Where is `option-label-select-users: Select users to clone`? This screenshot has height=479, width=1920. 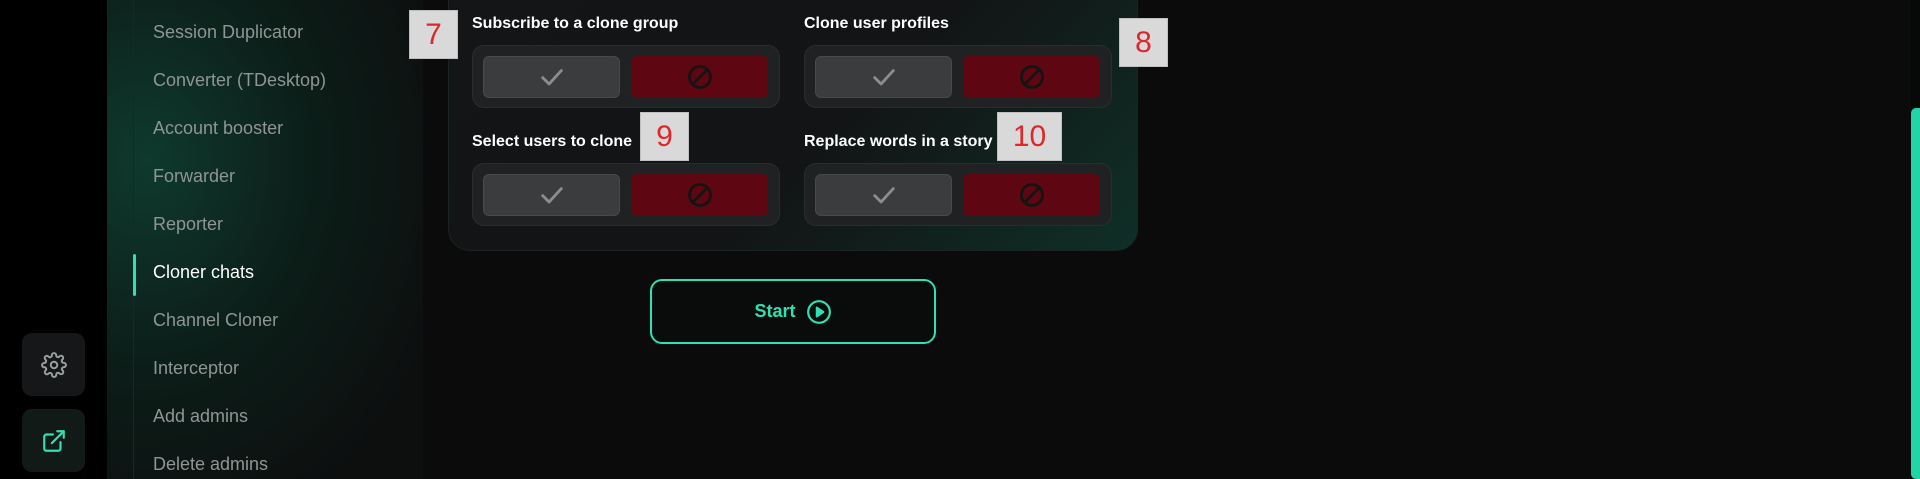 option-label-select-users: Select users to clone is located at coordinates (552, 141).